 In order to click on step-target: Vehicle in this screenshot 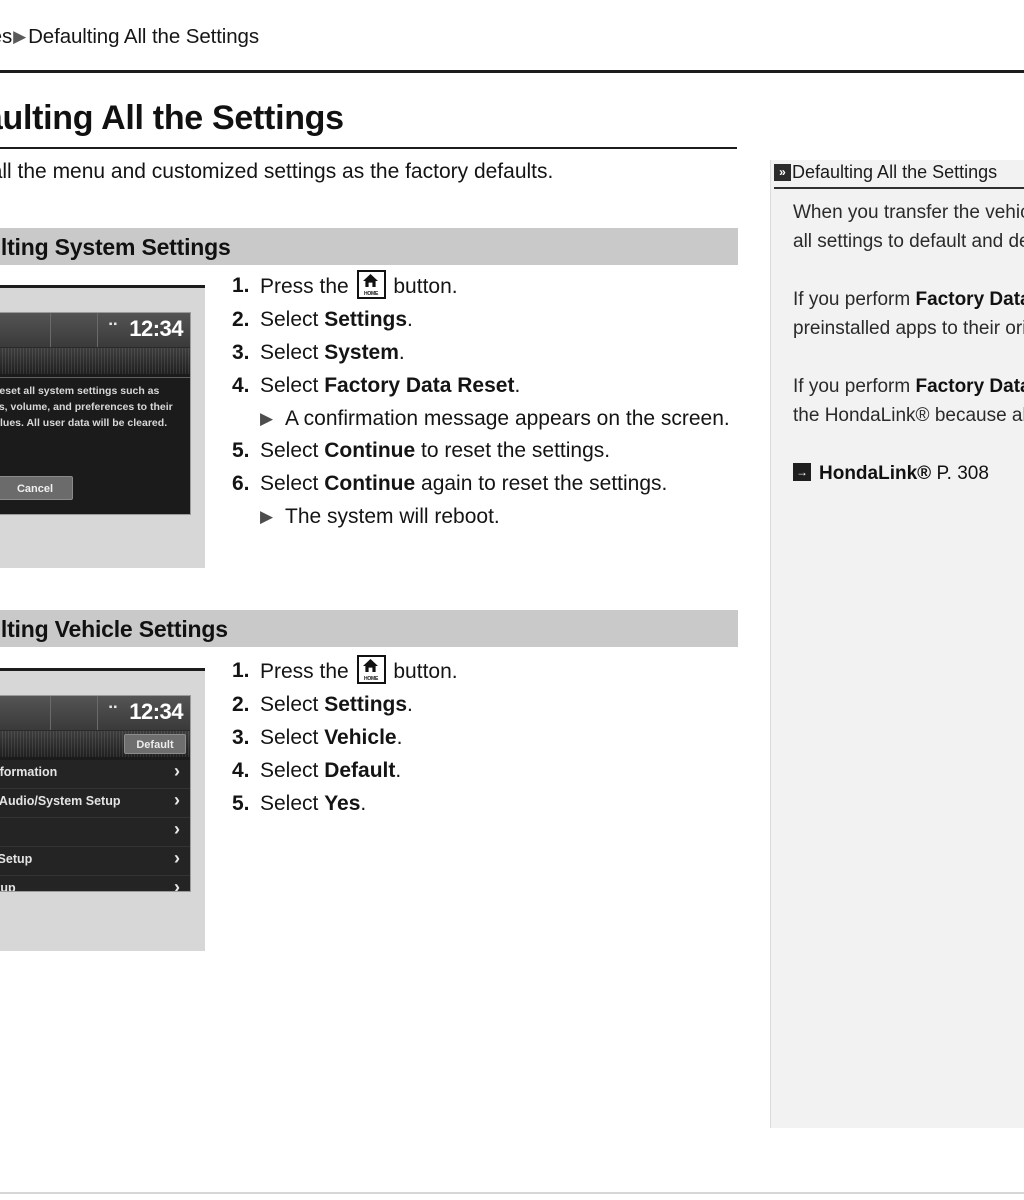, I will do `click(360, 737)`.